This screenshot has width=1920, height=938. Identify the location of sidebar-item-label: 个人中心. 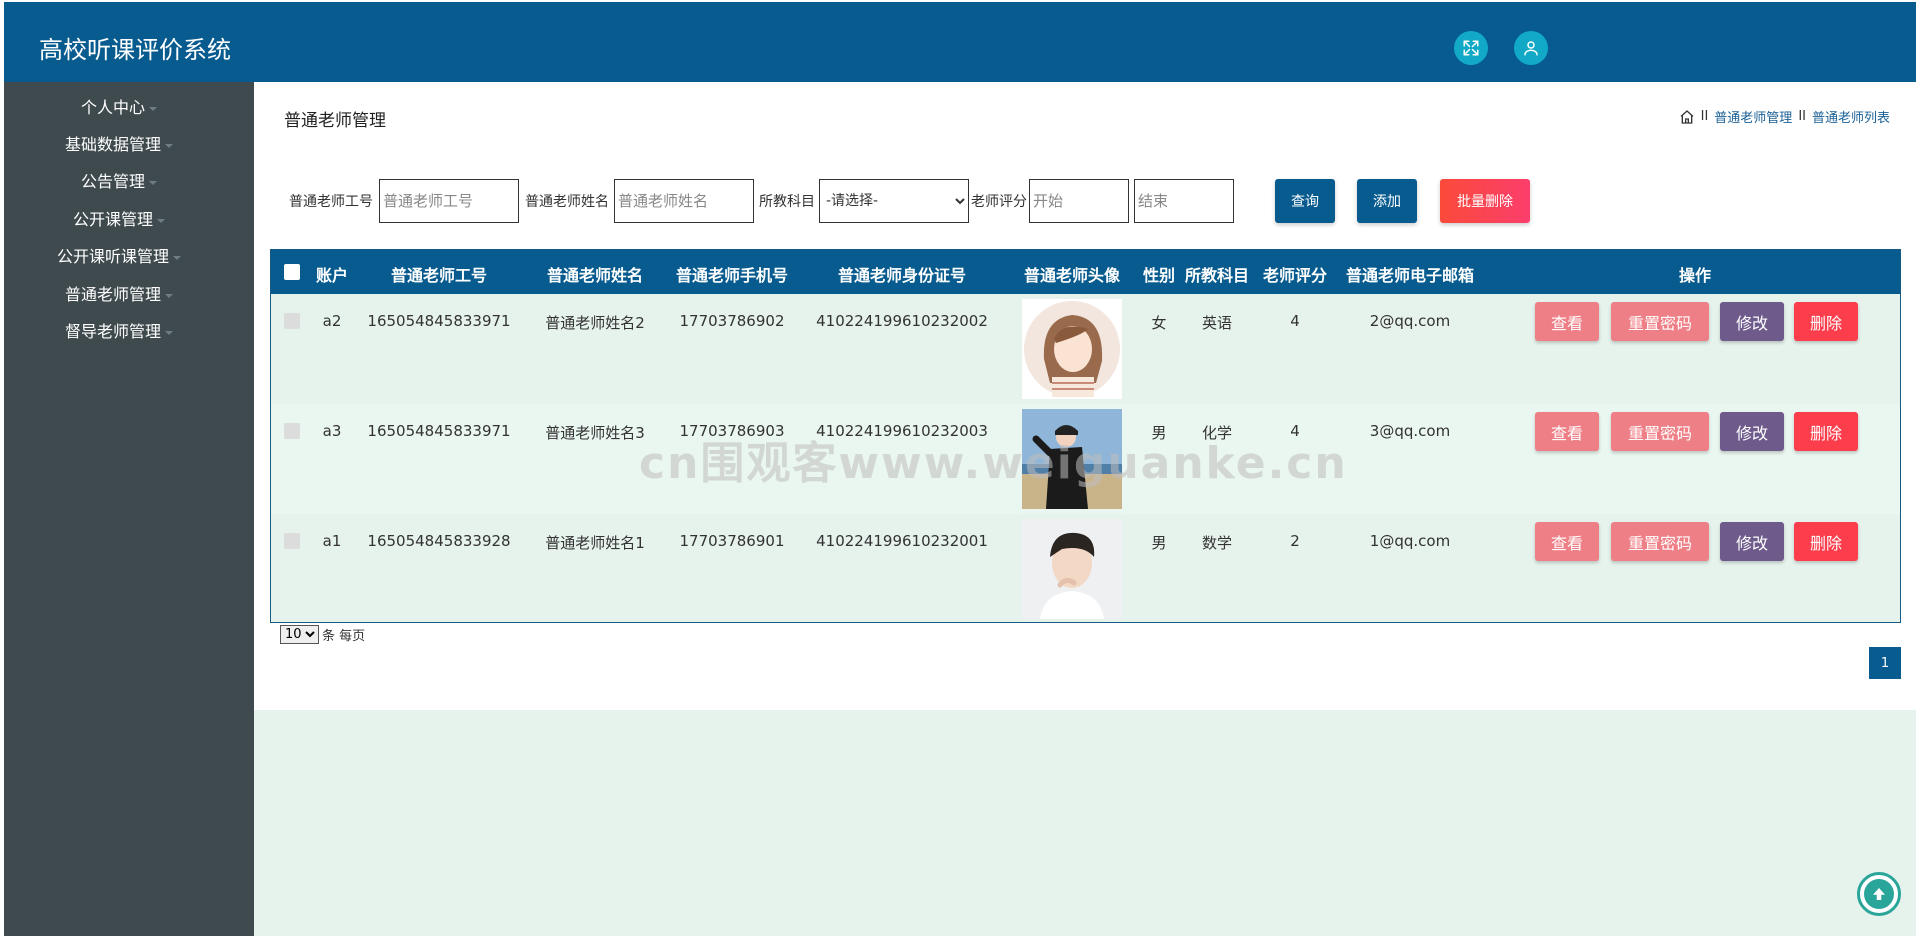
(112, 107).